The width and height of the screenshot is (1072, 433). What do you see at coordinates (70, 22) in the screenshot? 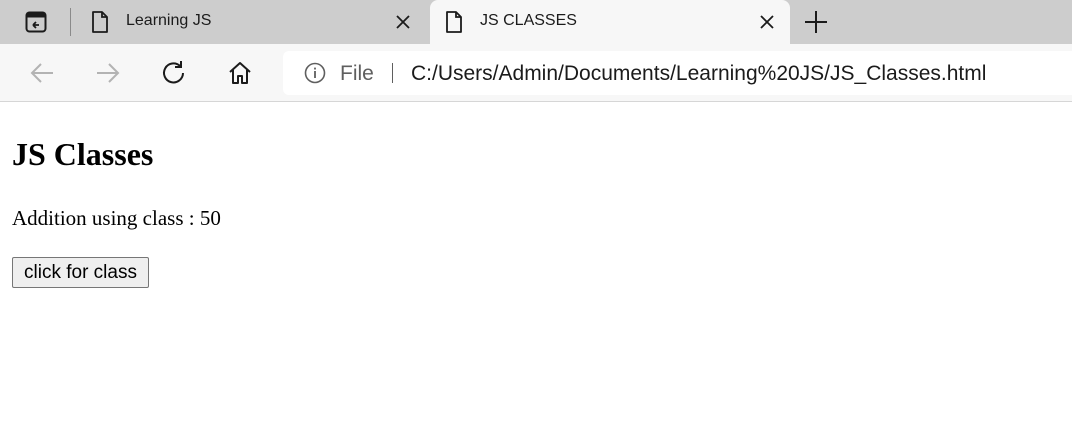
I see `tab-separator` at bounding box center [70, 22].